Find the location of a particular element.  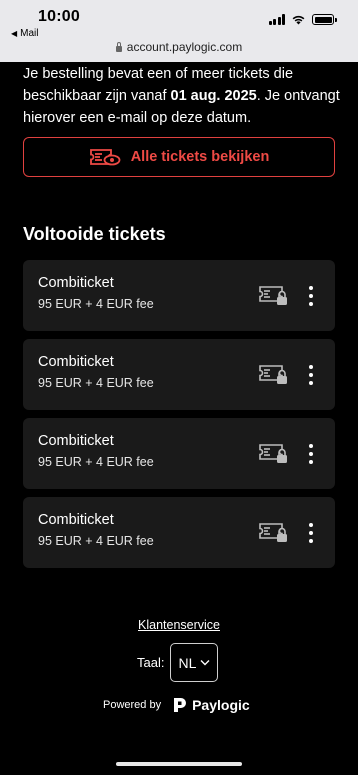

home-indicator is located at coordinates (179, 764).